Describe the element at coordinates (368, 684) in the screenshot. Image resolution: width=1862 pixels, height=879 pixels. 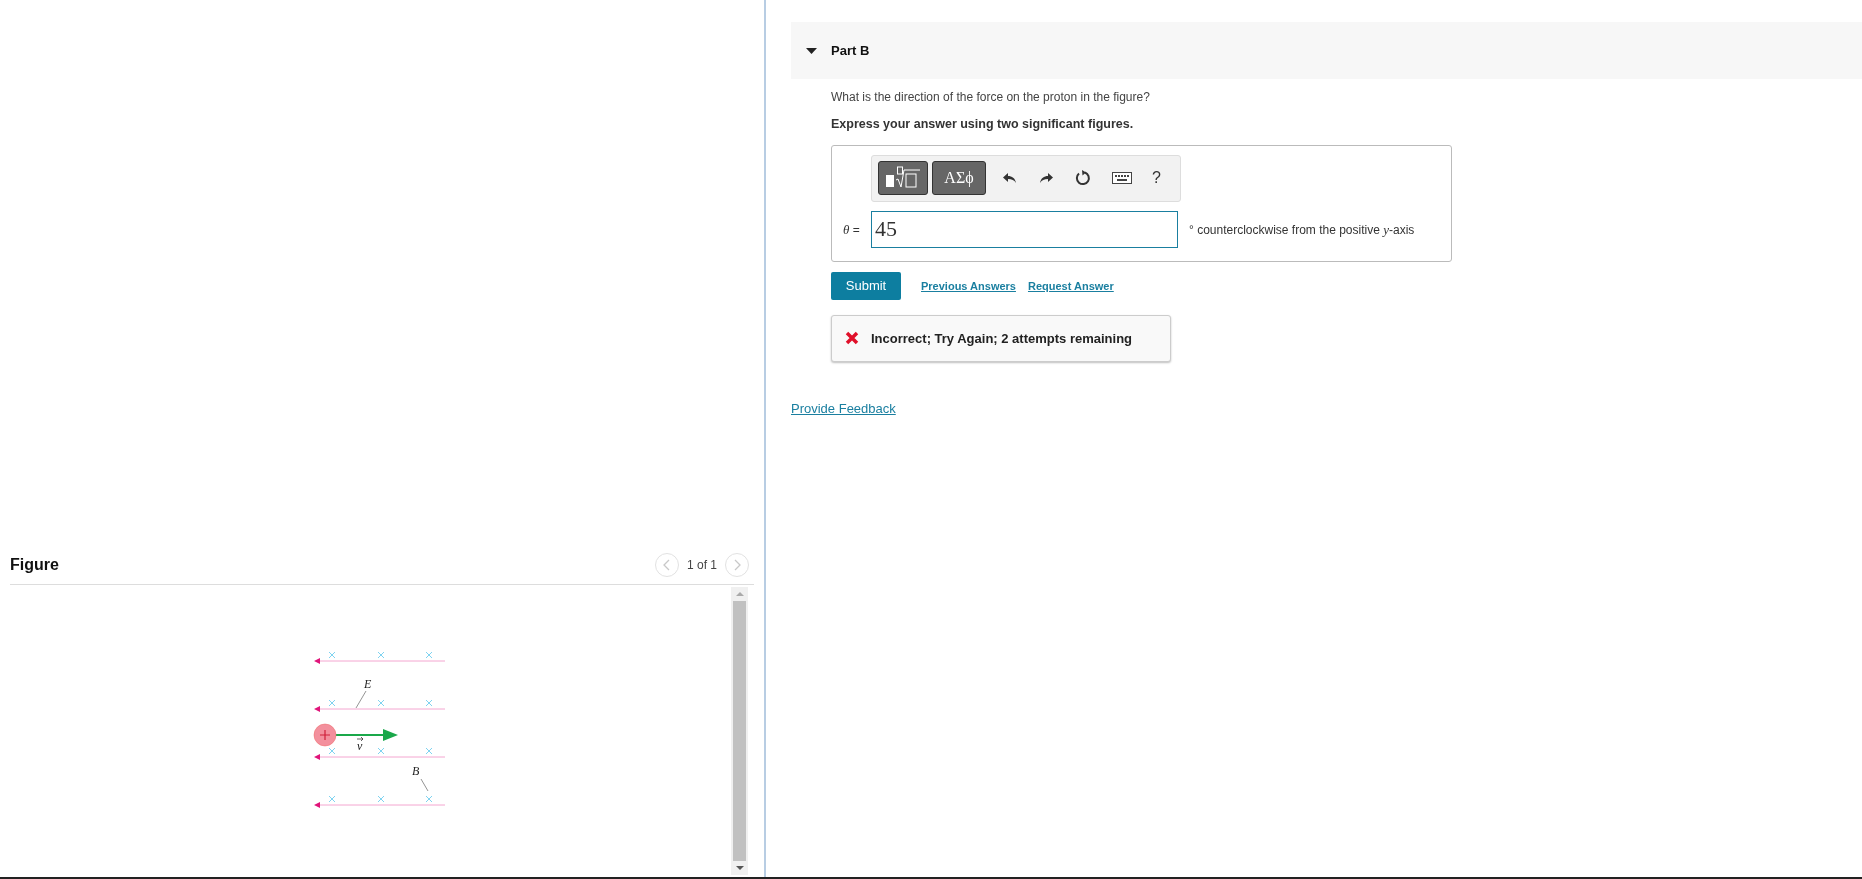
I see `figure-label: E` at that location.